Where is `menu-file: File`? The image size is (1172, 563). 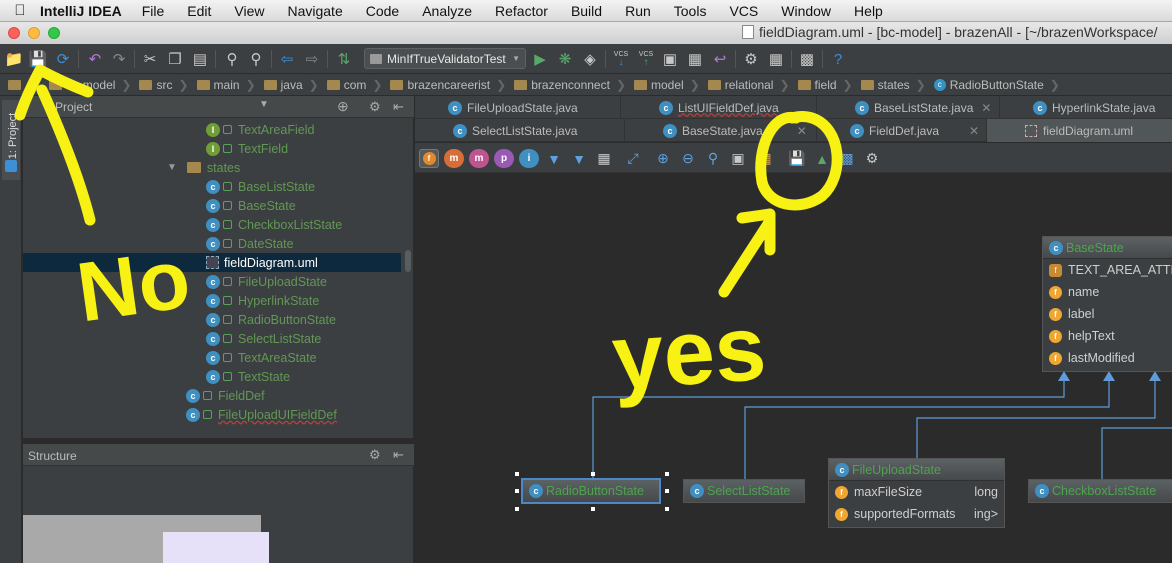 menu-file: File is located at coordinates (153, 11).